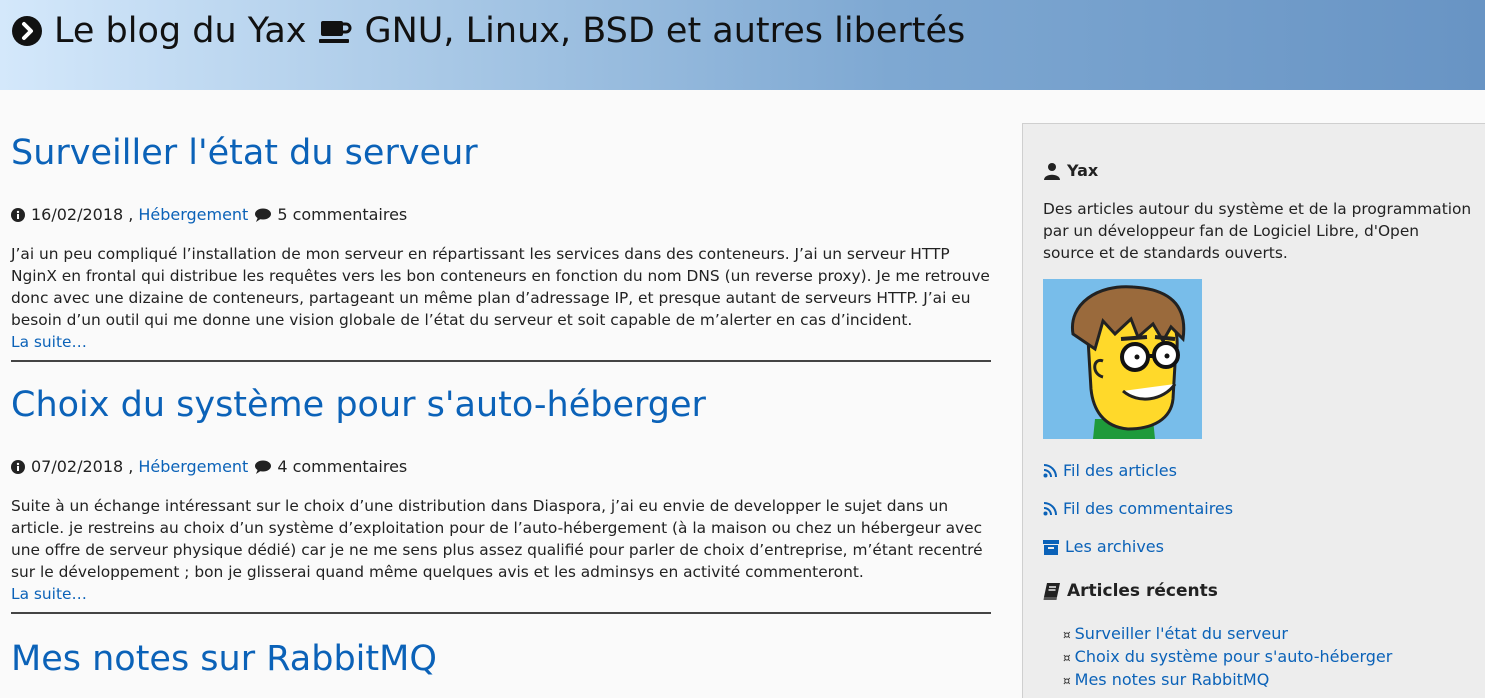 The width and height of the screenshot is (1485, 698). Describe the element at coordinates (335, 31) in the screenshot. I see `coffee-cup-icon` at that location.